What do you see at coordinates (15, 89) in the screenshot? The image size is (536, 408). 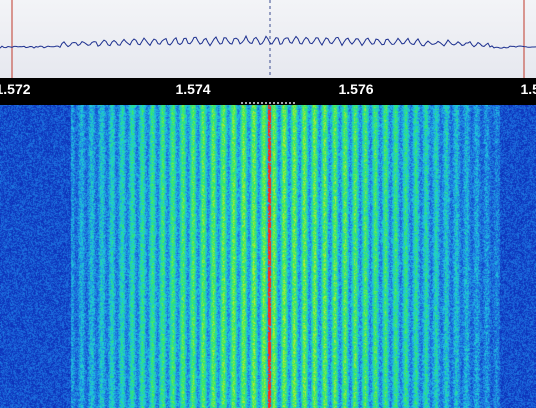 I see `freq-label-1: 1.572` at bounding box center [15, 89].